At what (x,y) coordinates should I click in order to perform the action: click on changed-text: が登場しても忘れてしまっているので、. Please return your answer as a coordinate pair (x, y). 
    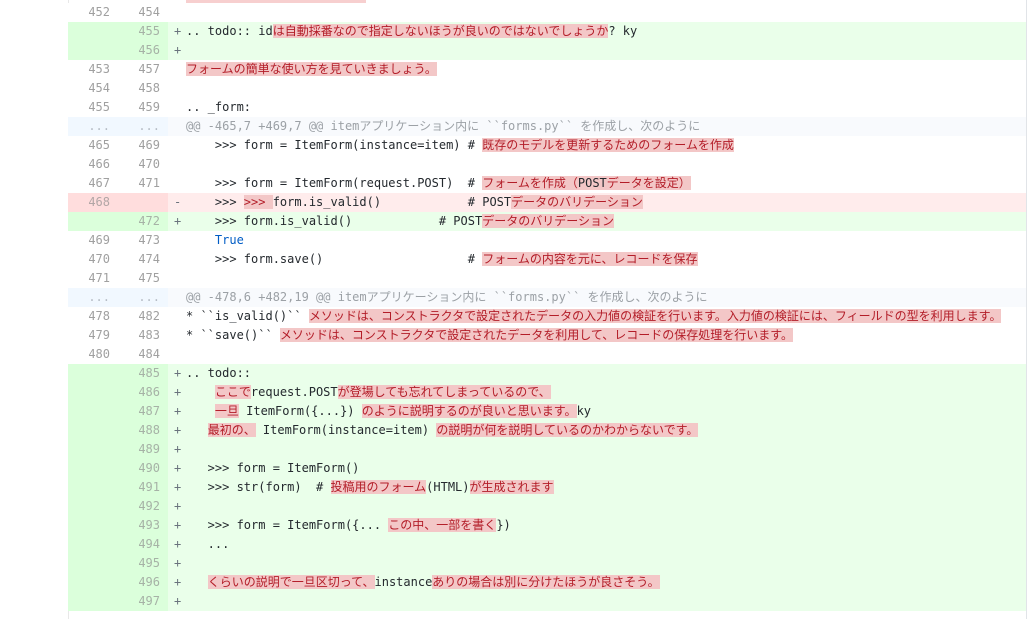
    Looking at the image, I should click on (444, 392).